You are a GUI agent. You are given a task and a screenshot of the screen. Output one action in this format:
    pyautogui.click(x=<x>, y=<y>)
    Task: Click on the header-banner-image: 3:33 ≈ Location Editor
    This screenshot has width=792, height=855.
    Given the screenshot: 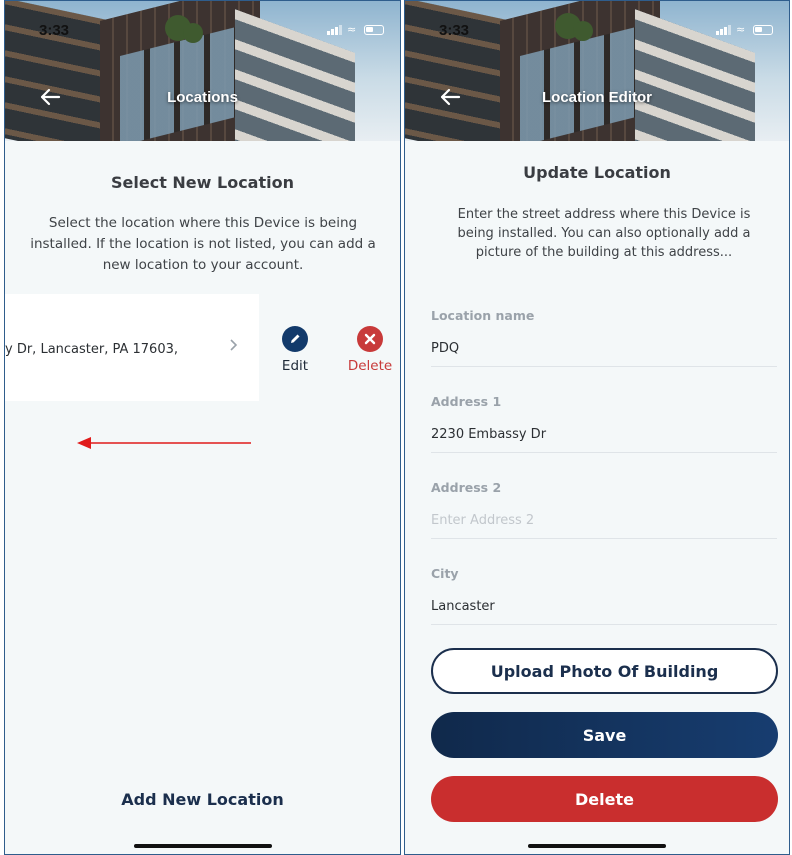 What is the action you would take?
    pyautogui.click(x=597, y=71)
    